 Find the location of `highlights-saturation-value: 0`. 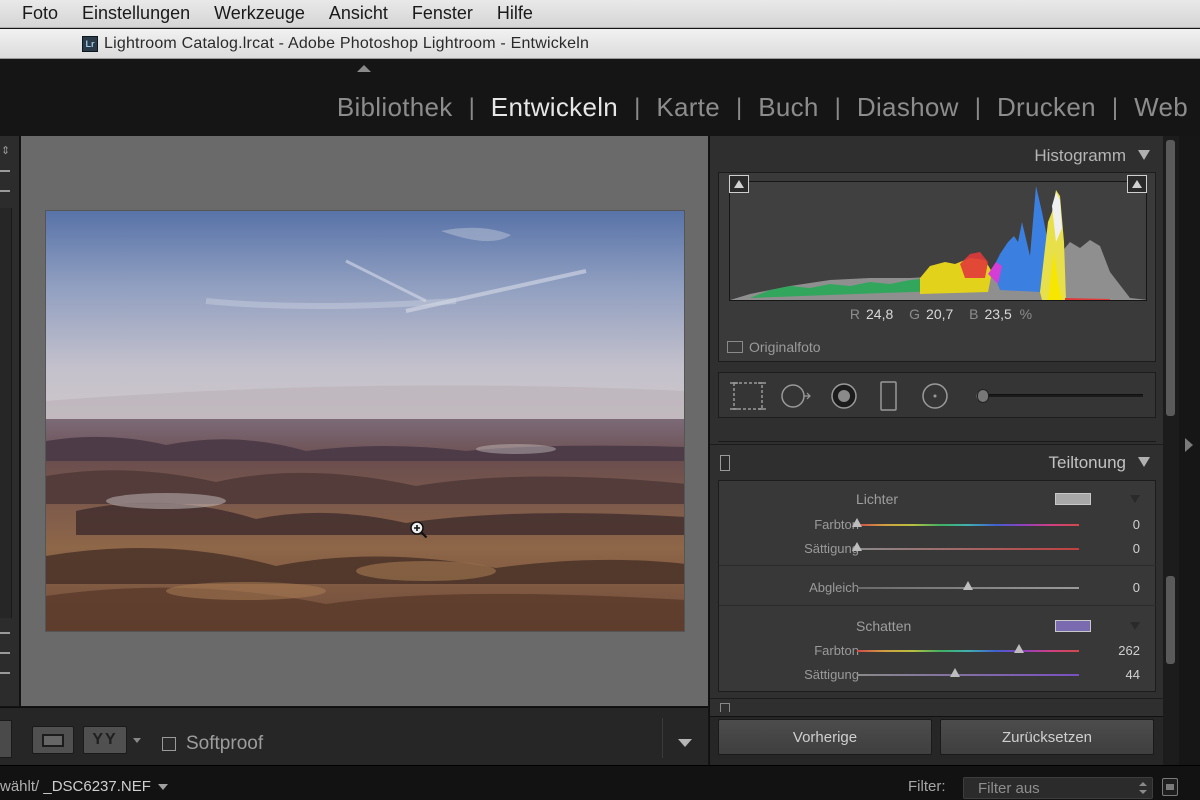

highlights-saturation-value: 0 is located at coordinates (1120, 548).